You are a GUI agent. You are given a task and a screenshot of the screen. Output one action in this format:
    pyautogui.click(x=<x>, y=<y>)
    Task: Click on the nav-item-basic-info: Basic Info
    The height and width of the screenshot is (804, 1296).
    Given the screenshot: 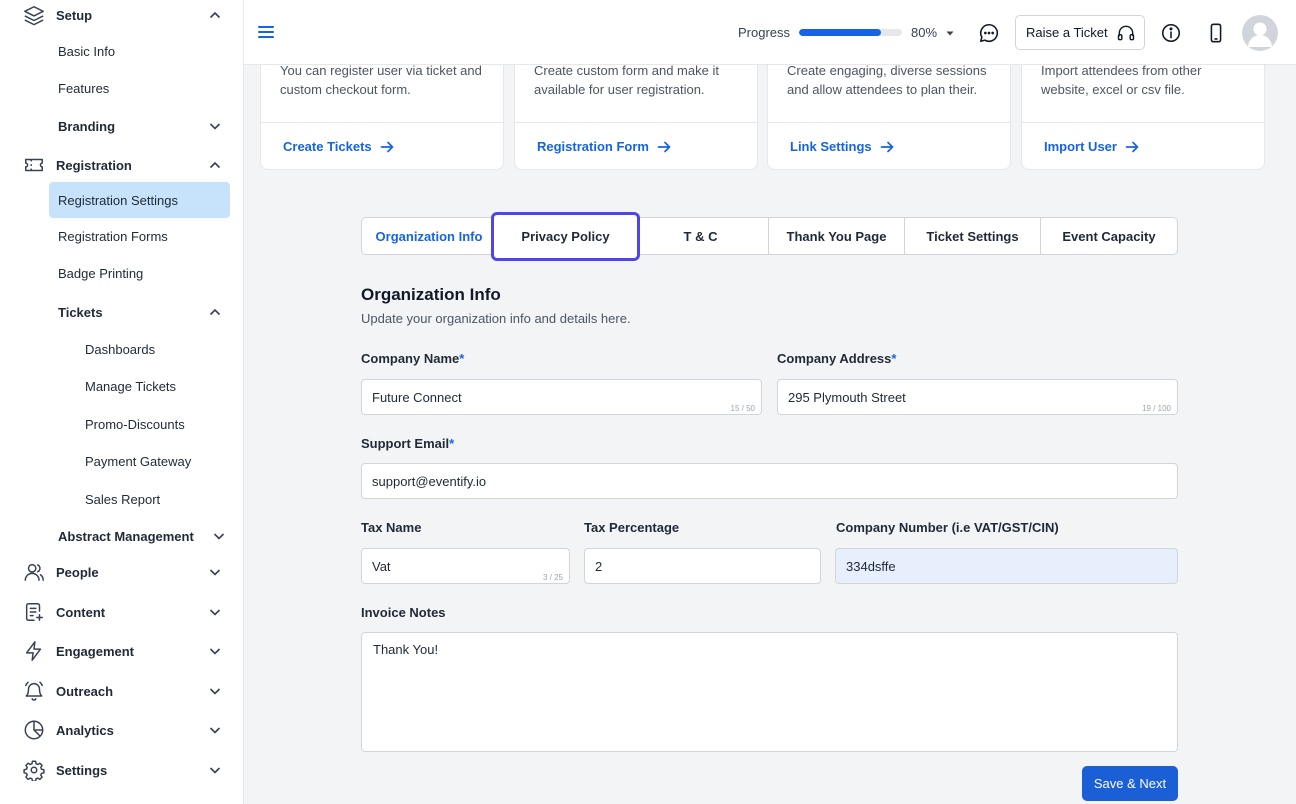 What is the action you would take?
    pyautogui.click(x=140, y=51)
    